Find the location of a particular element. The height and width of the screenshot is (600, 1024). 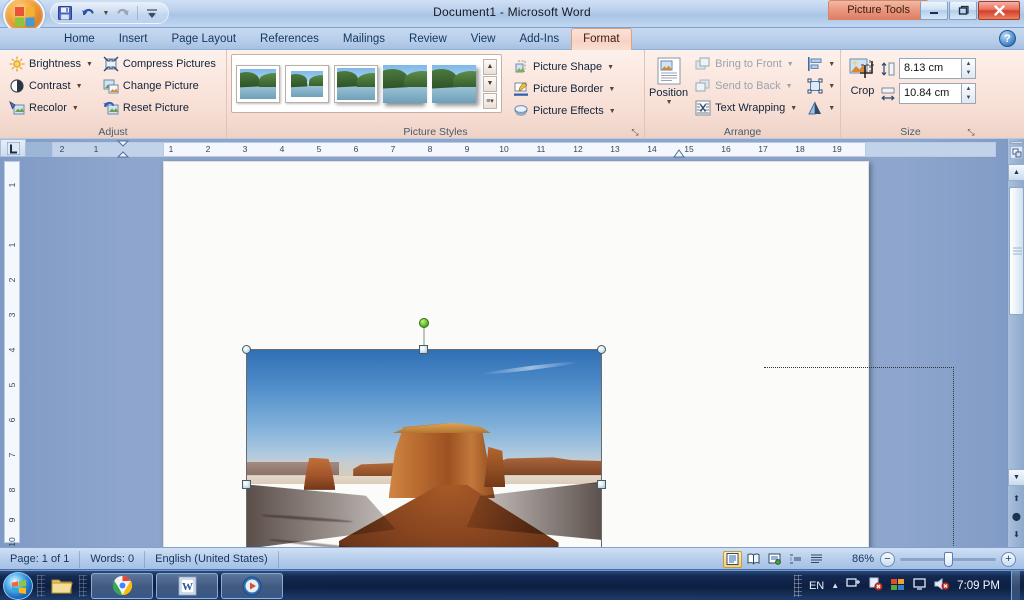

view-outline-button is located at coordinates (795, 559).